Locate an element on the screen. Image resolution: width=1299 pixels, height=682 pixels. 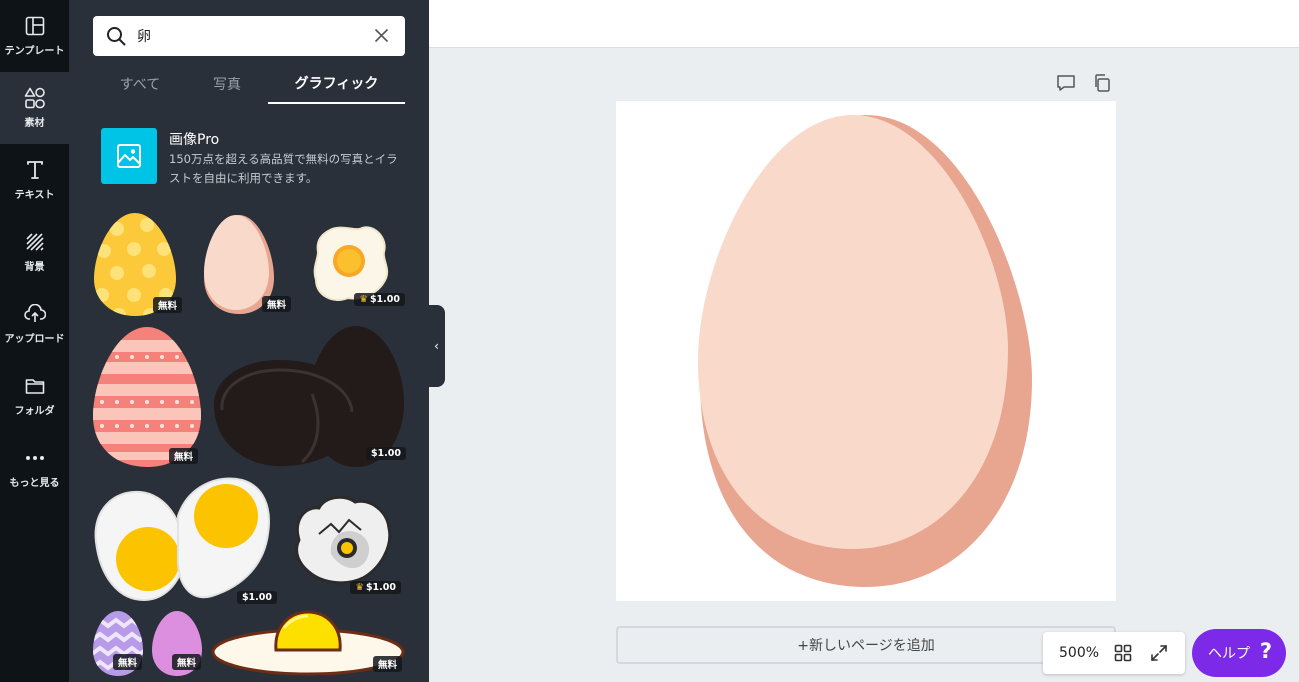
duplicate-page-icon is located at coordinates (1102, 83).